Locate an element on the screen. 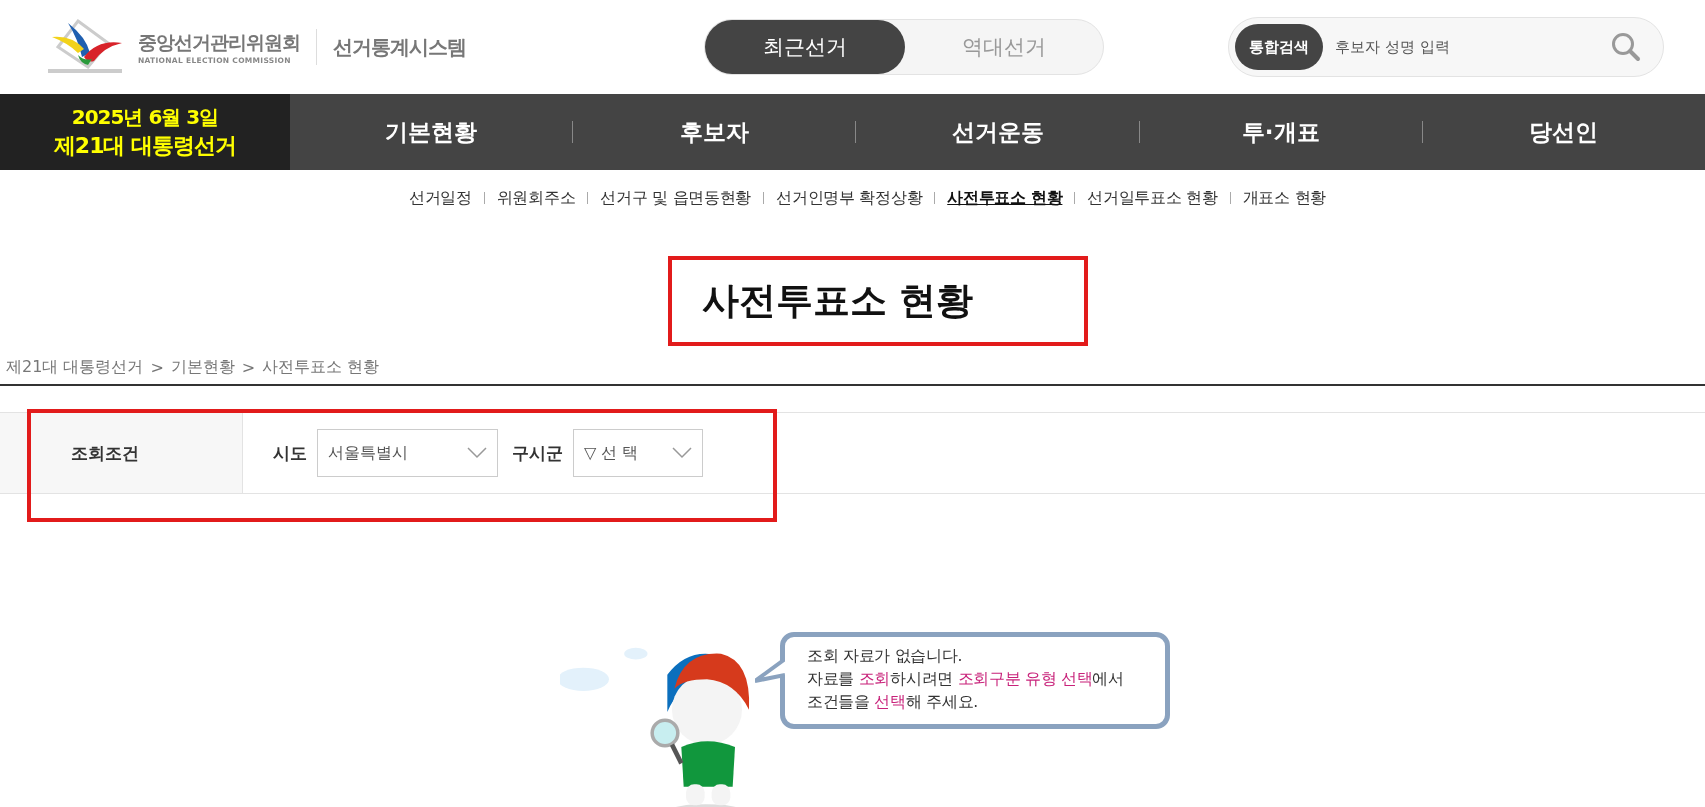 Image resolution: width=1705 pixels, height=807 pixels. submenu-link: 선거일정 is located at coordinates (440, 198).